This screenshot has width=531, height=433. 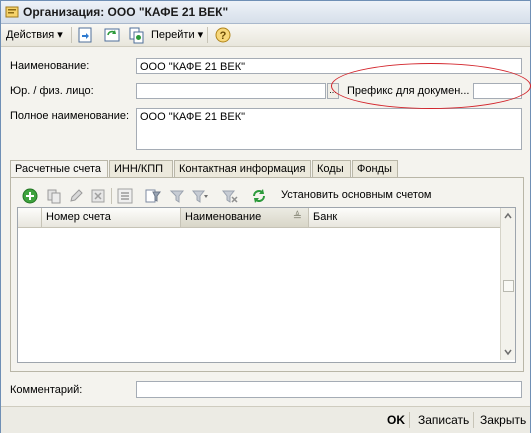 What do you see at coordinates (46, 390) in the screenshot?
I see `comment-label: Комментарий:` at bounding box center [46, 390].